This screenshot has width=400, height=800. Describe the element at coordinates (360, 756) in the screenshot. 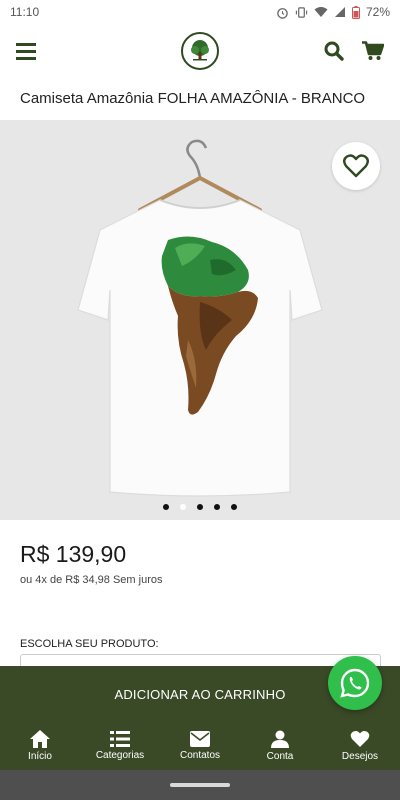

I see `nav-label: Desejos` at that location.